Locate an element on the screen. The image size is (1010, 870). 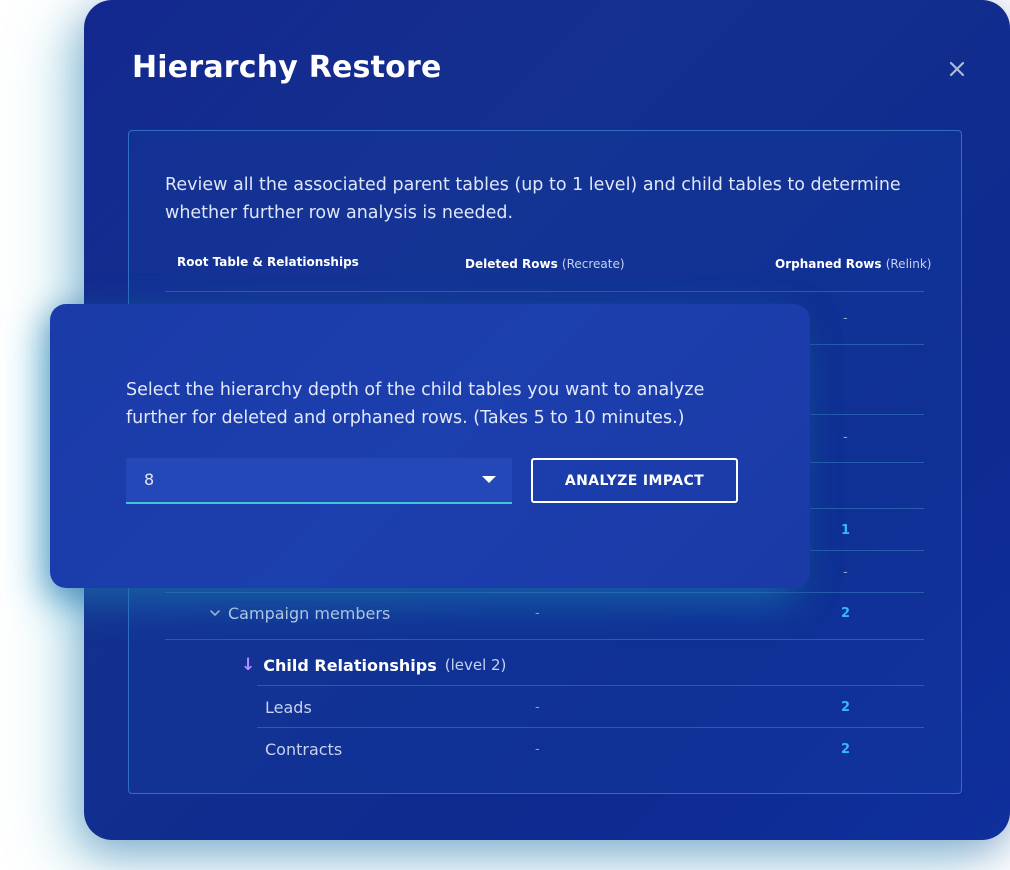
arrow-down-icon: ↓ is located at coordinates (248, 665).